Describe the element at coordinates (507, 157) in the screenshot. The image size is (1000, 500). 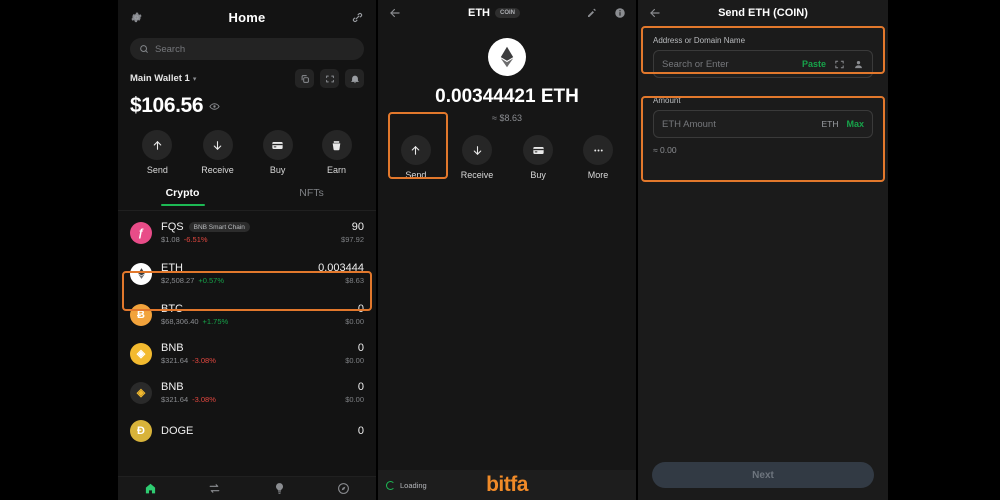
I see `asset-action-row: Send Receive Buy More` at that location.